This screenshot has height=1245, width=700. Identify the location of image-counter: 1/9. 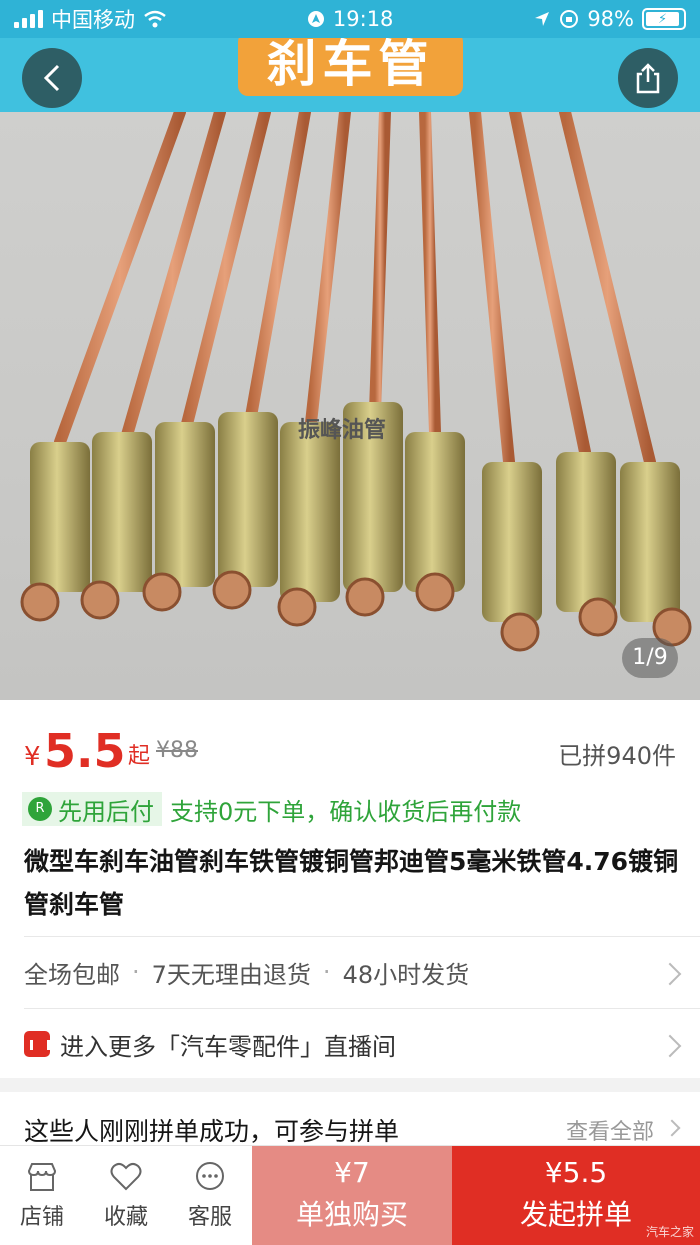
(650, 658).